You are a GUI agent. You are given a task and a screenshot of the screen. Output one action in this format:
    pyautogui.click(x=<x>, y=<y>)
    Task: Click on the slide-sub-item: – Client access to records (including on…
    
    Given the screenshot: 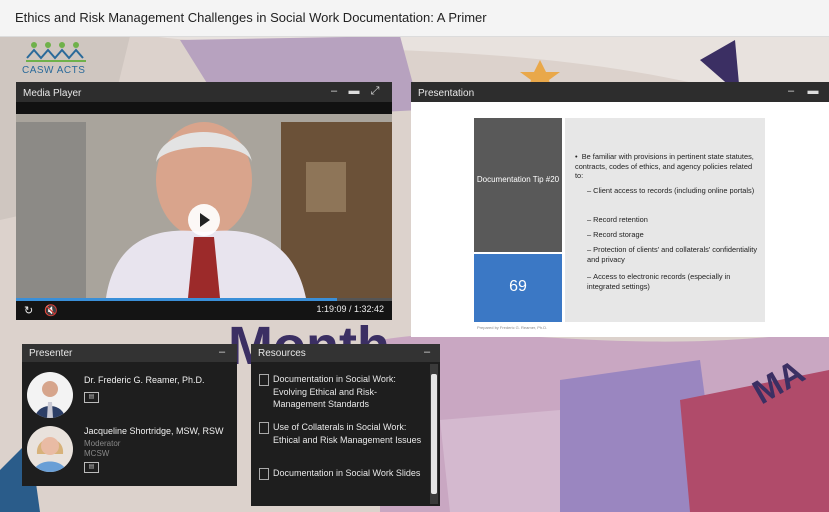 What is the action you would take?
    pyautogui.click(x=671, y=190)
    